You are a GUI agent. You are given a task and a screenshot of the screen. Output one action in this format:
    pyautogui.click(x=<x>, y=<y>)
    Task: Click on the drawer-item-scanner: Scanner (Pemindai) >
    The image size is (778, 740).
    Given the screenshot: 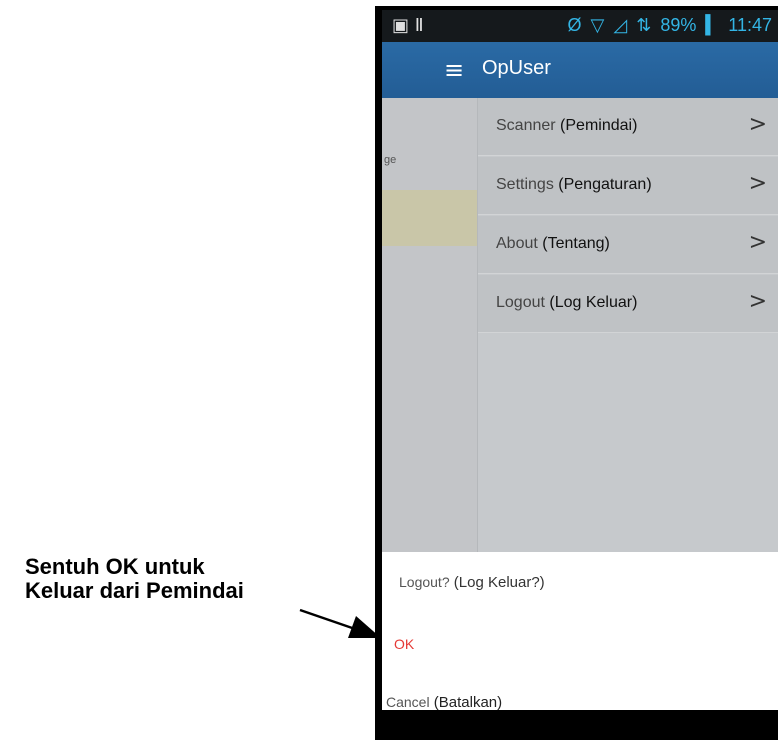 What is the action you would take?
    pyautogui.click(x=628, y=127)
    